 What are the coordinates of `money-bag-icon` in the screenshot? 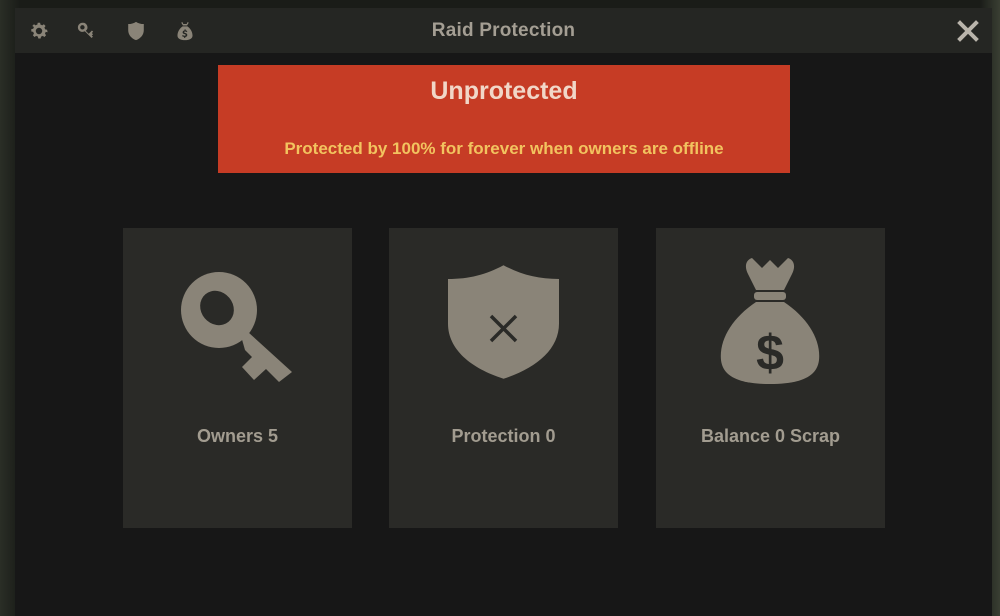 It's located at (185, 31).